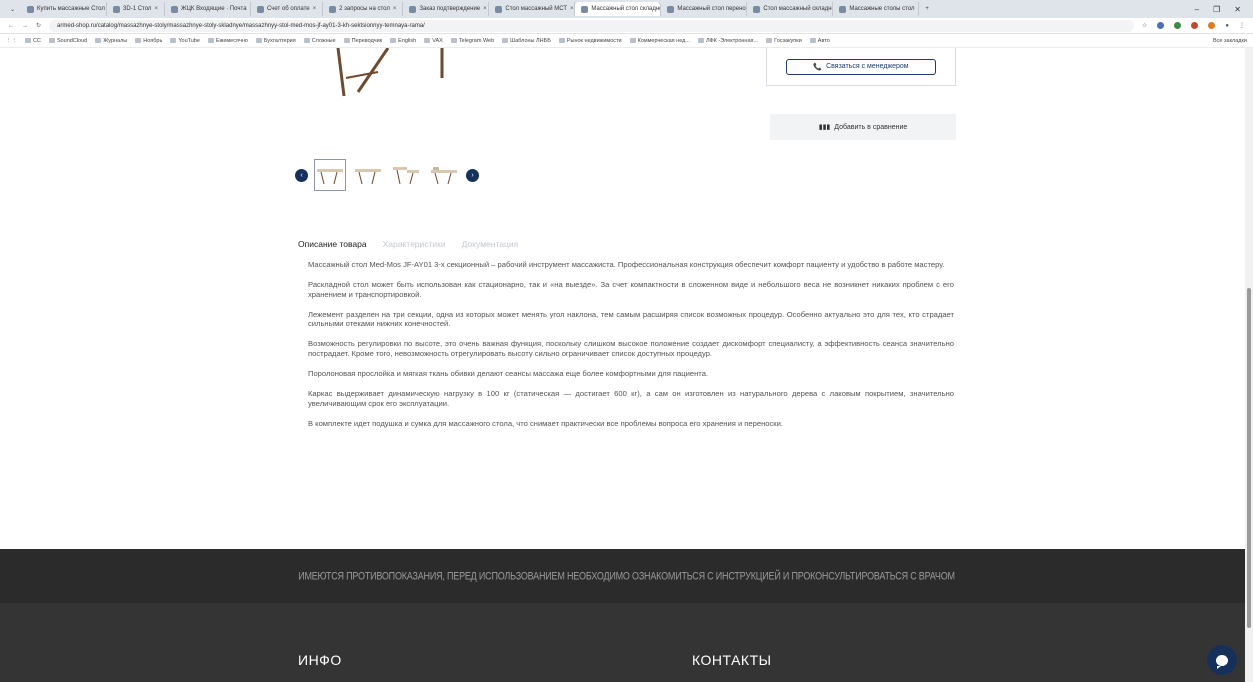 This screenshot has height=682, width=1253. I want to click on browser-tab-label: Заказ подтверждение, so click(450, 9).